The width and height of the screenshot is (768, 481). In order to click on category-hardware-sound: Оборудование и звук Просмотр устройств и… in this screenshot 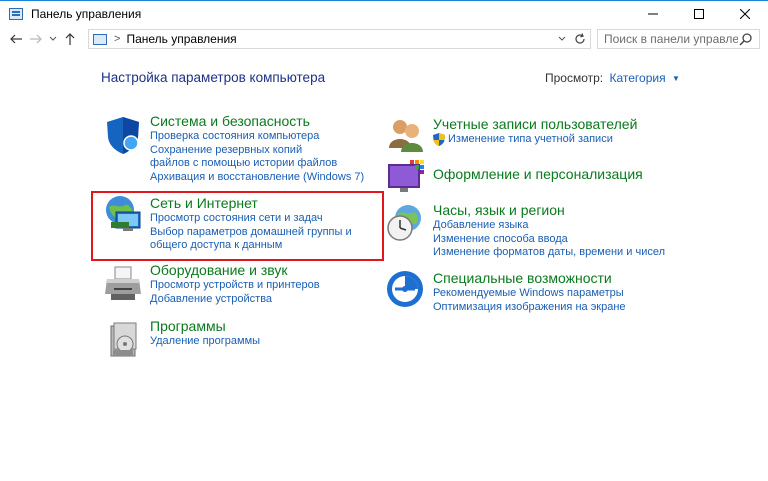, I will do `click(212, 284)`.